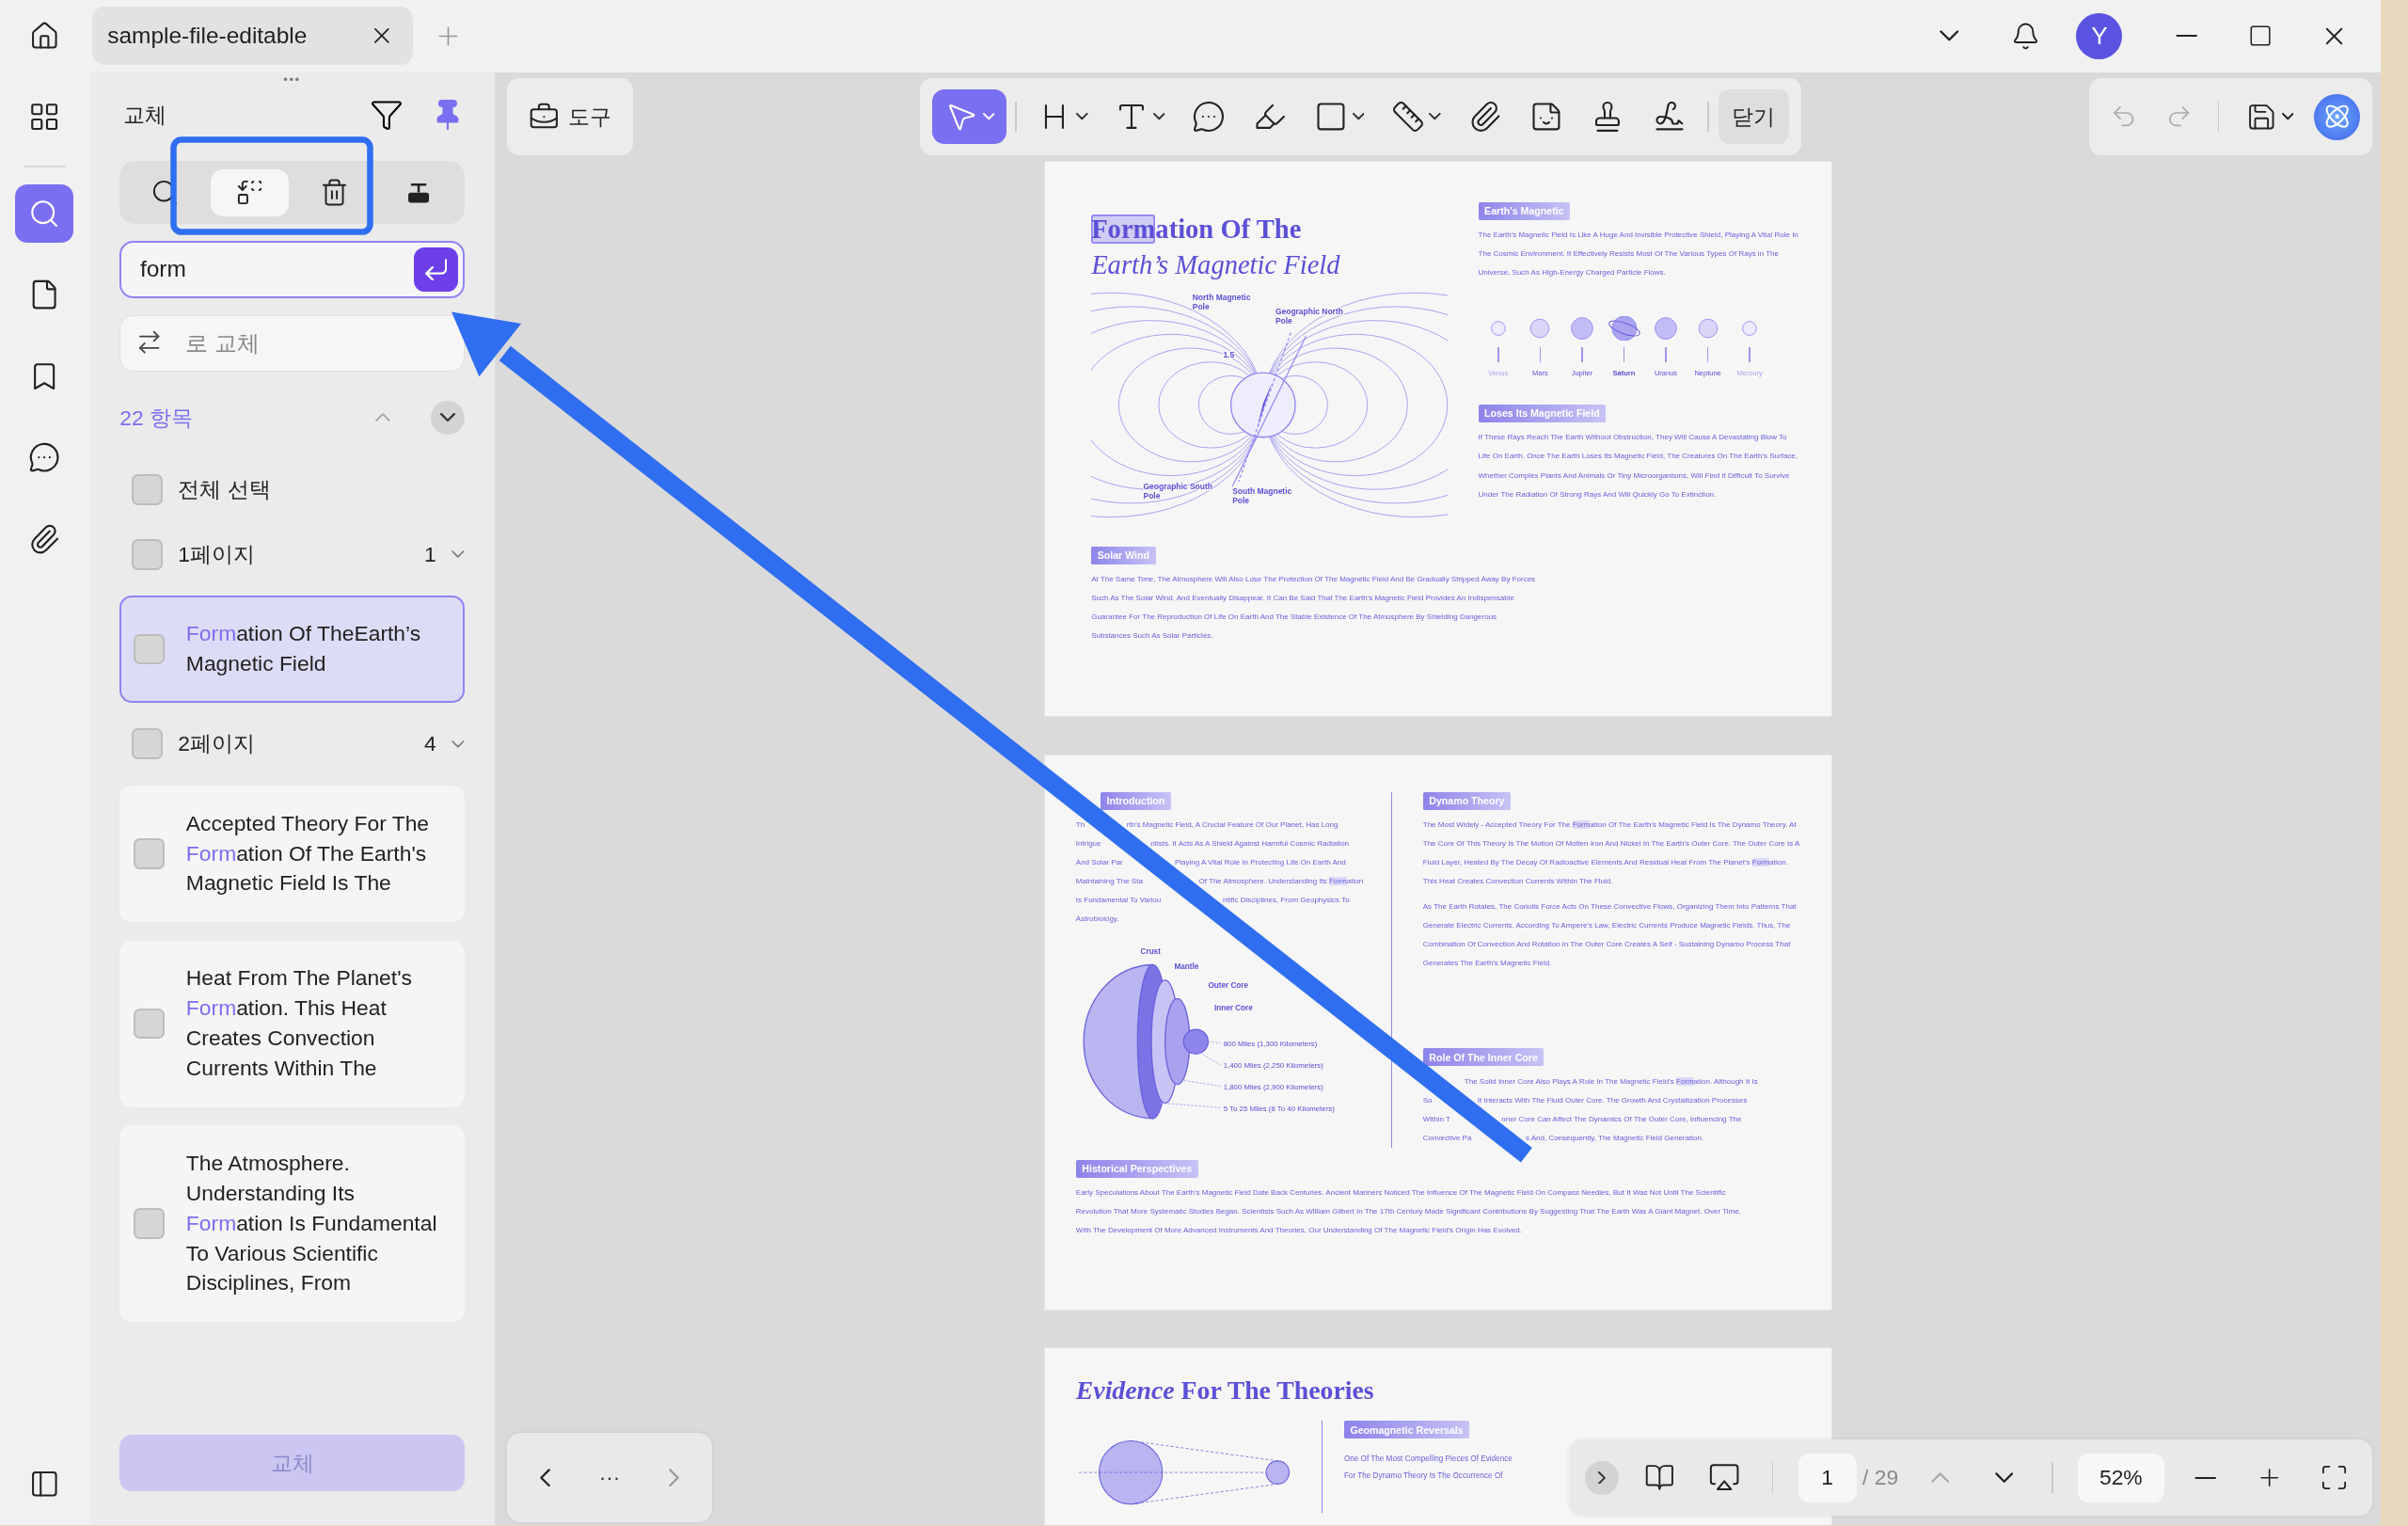  Describe the element at coordinates (419, 193) in the screenshot. I see `redact-icon` at that location.